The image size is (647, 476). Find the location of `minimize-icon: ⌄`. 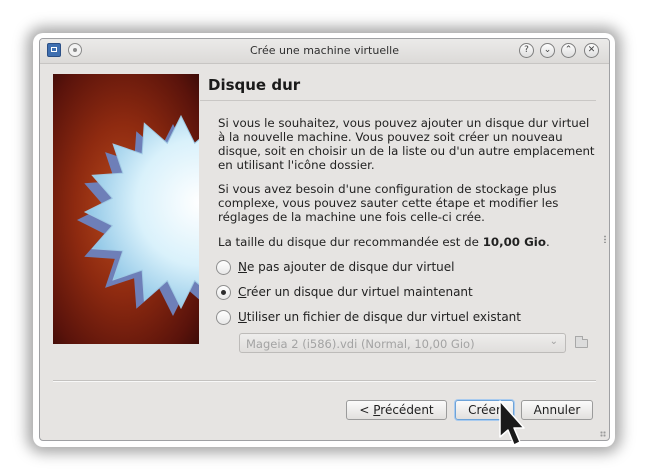

minimize-icon: ⌄ is located at coordinates (547, 50).